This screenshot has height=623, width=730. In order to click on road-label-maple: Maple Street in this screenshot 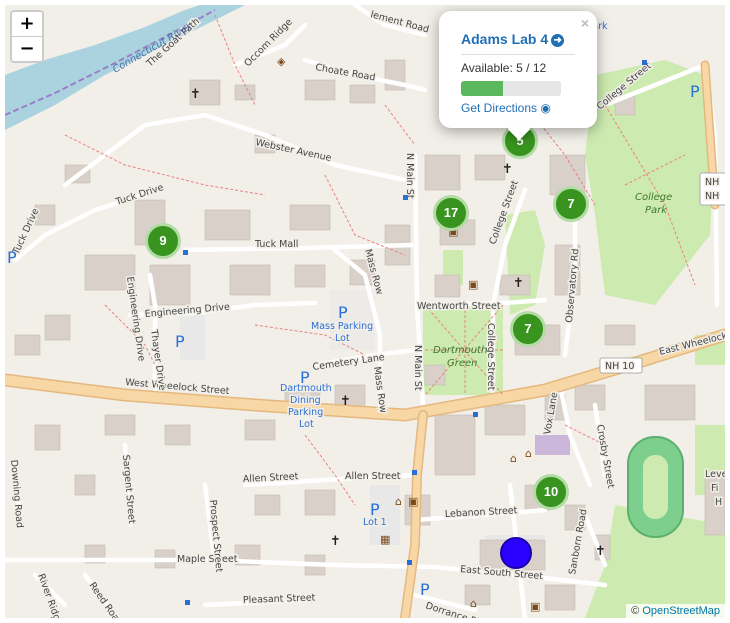, I will do `click(207, 559)`.